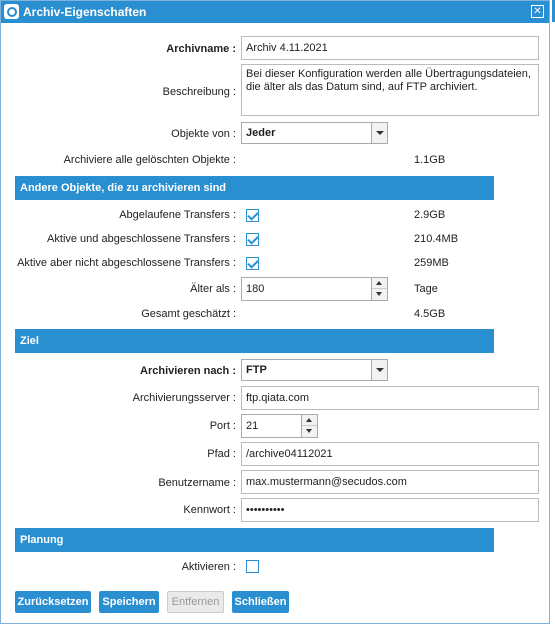 This screenshot has height=626, width=555. I want to click on port-label: Port :, so click(222, 426).